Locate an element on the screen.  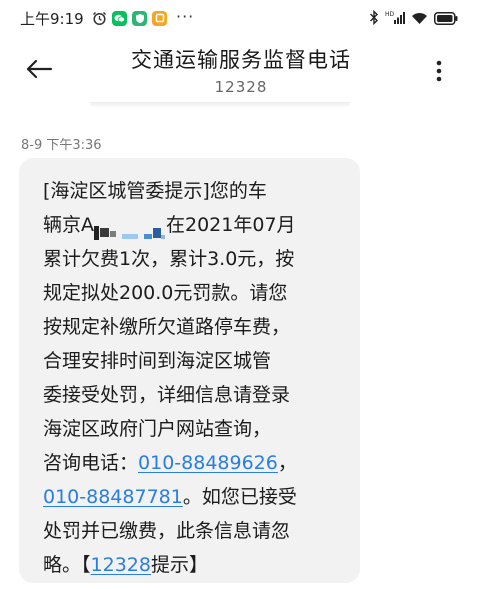
conversation-title-block: 交通运输服务监督电话 12328 is located at coordinates (241, 70).